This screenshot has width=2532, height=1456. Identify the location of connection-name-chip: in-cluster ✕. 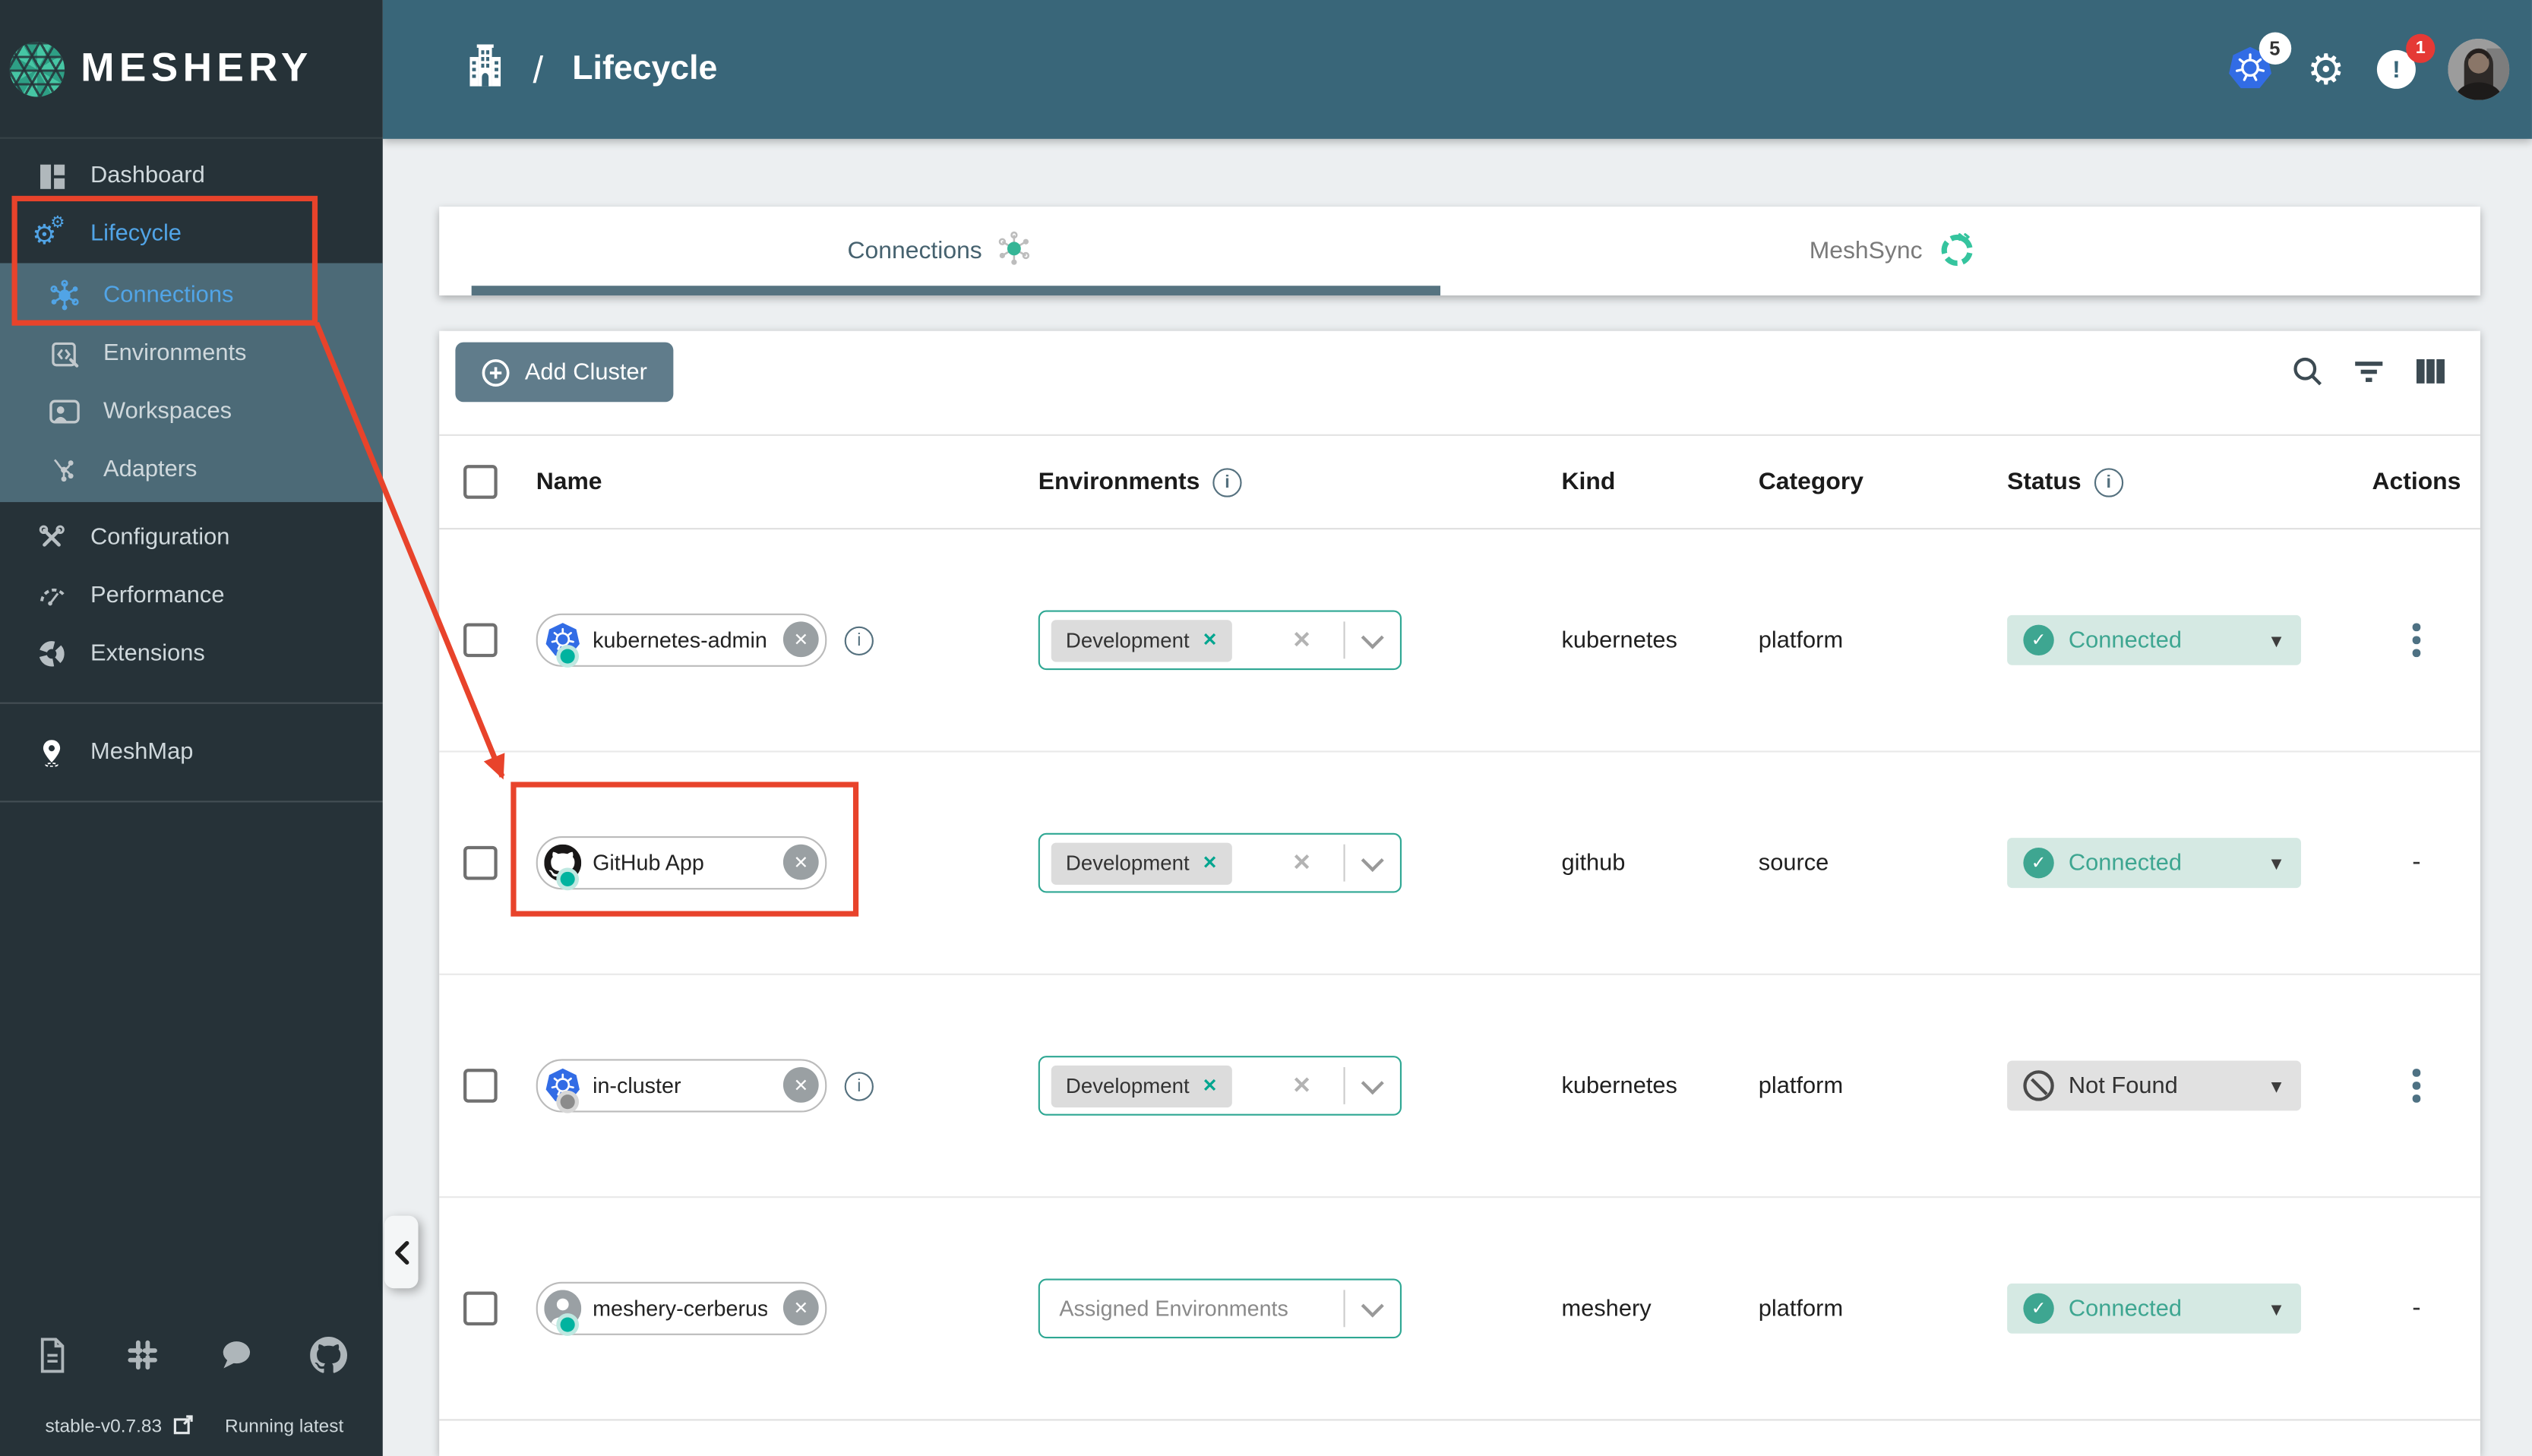
(681, 1086).